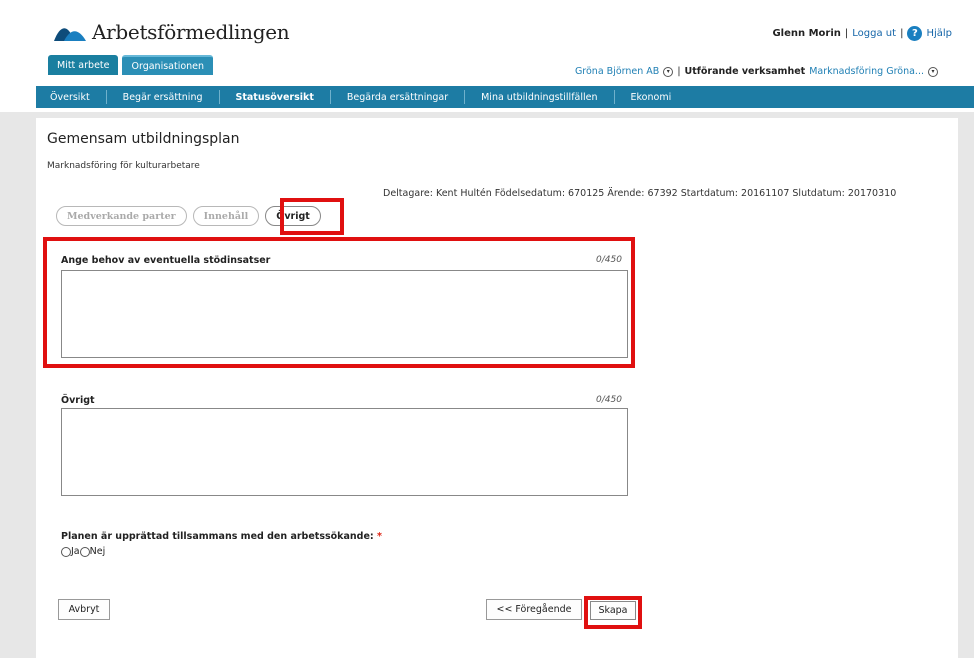  I want to click on verksamhet-label: Utförande verksamhet, so click(745, 71).